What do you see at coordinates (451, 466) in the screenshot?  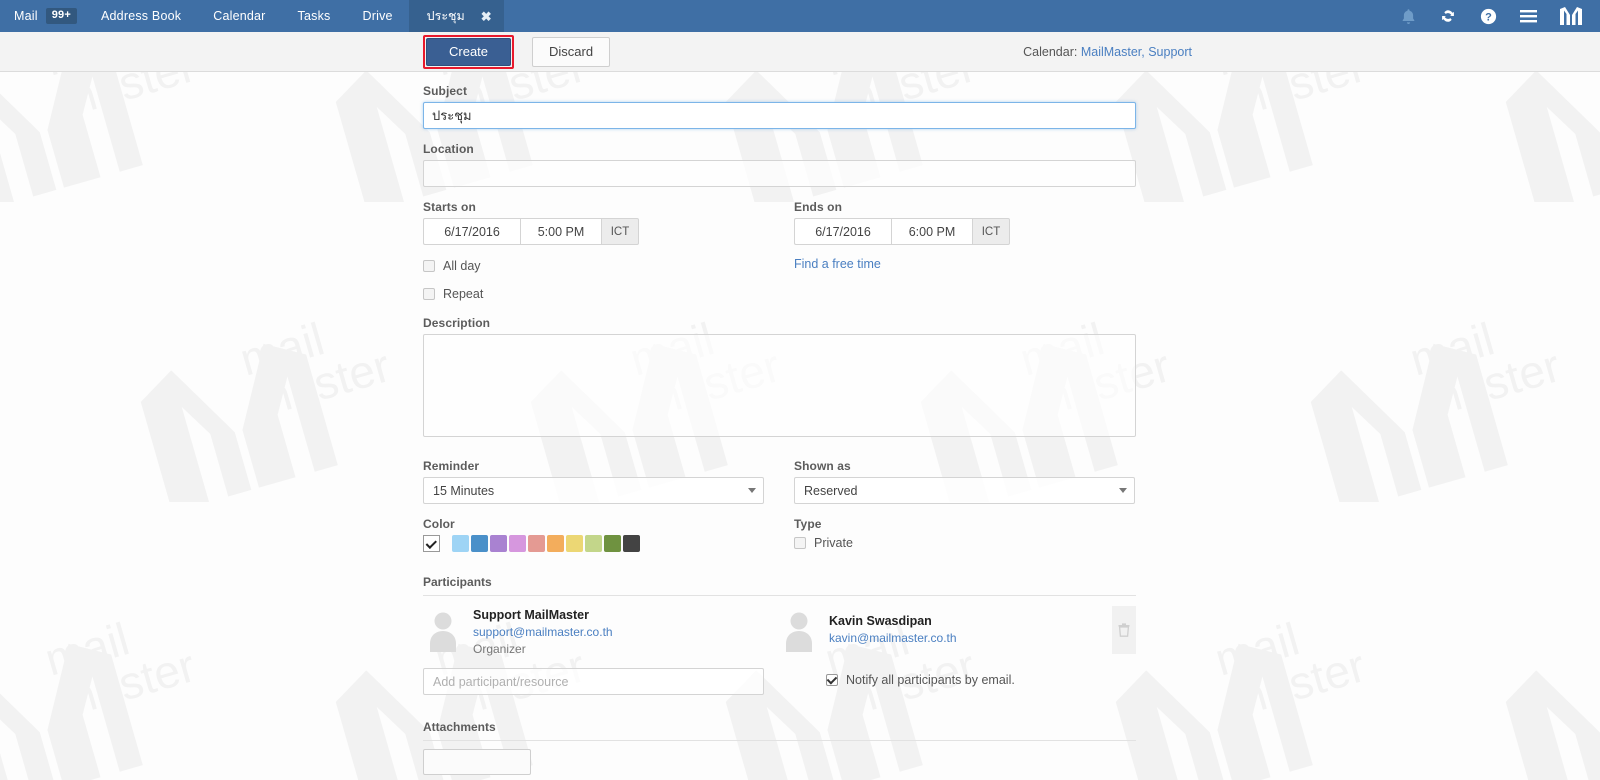 I see `reminder-label: Reminder` at bounding box center [451, 466].